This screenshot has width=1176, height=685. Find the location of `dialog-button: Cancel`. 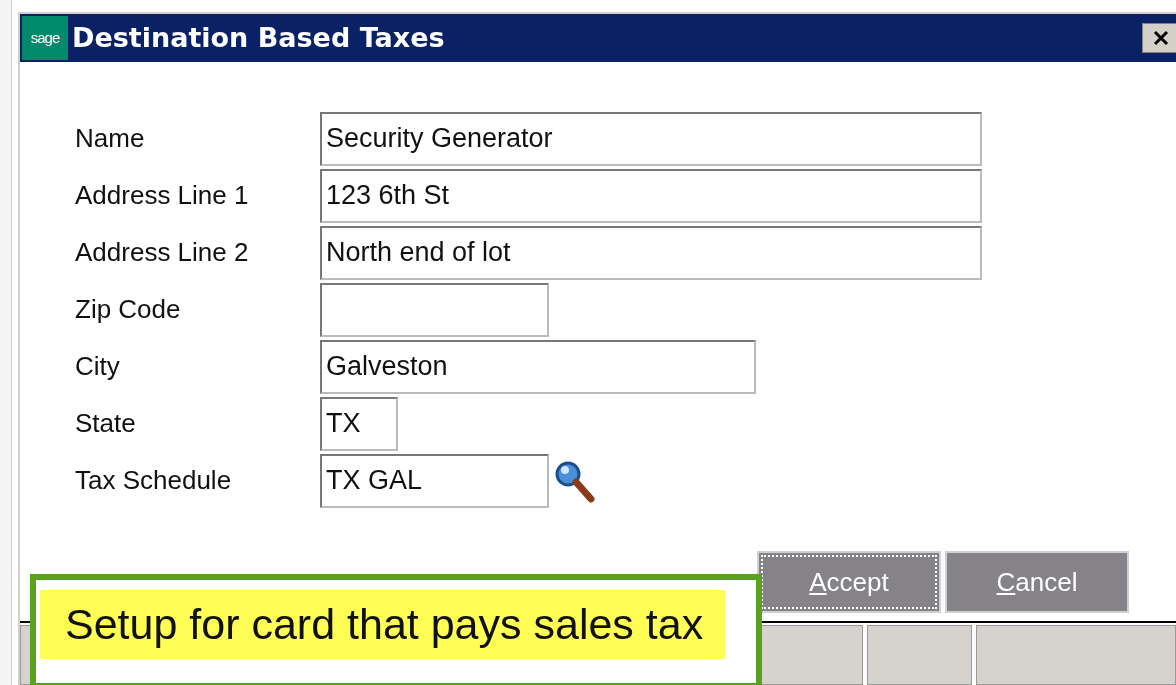

dialog-button: Cancel is located at coordinates (1037, 582).